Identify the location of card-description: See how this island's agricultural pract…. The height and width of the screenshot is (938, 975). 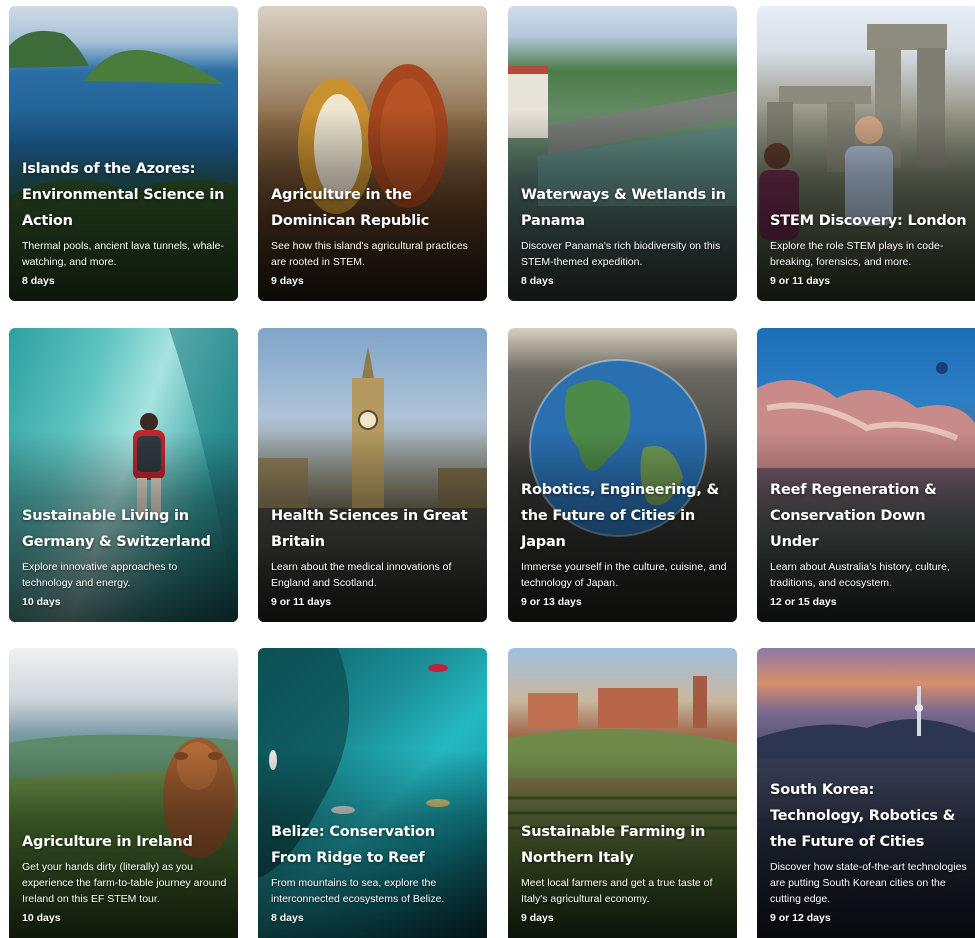
(369, 254).